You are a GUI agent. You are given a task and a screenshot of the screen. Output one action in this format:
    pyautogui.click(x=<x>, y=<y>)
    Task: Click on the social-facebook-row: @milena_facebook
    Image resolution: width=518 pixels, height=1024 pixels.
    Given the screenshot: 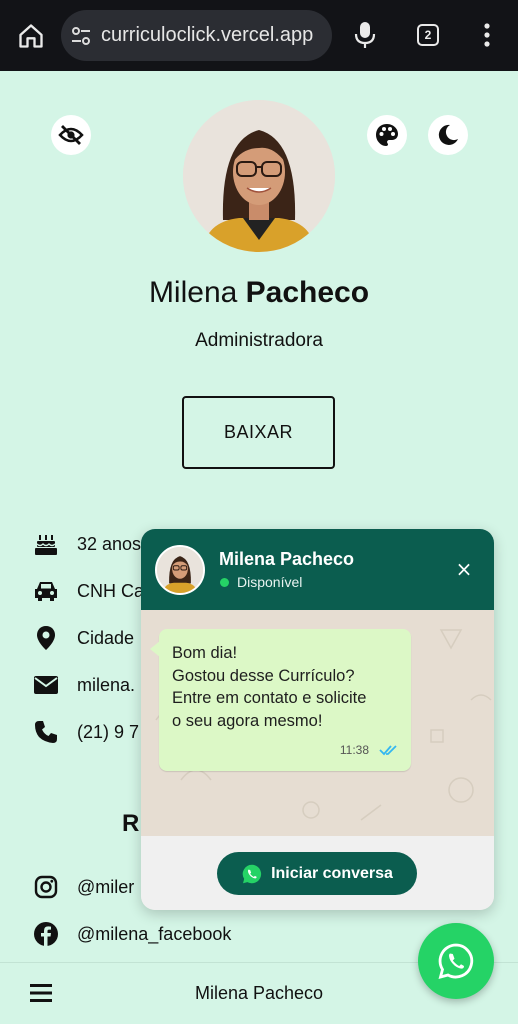 What is the action you would take?
    pyautogui.click(x=131, y=934)
    